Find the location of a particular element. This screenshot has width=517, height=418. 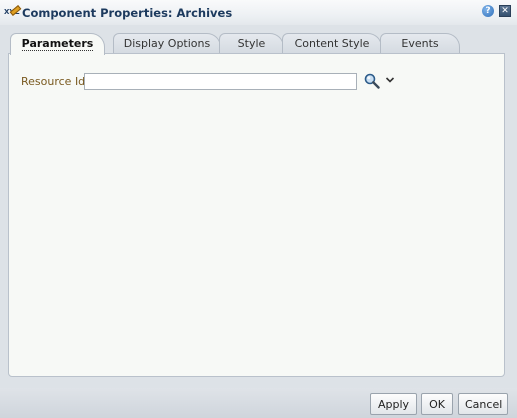

cancel-button: Cancel is located at coordinates (483, 404).